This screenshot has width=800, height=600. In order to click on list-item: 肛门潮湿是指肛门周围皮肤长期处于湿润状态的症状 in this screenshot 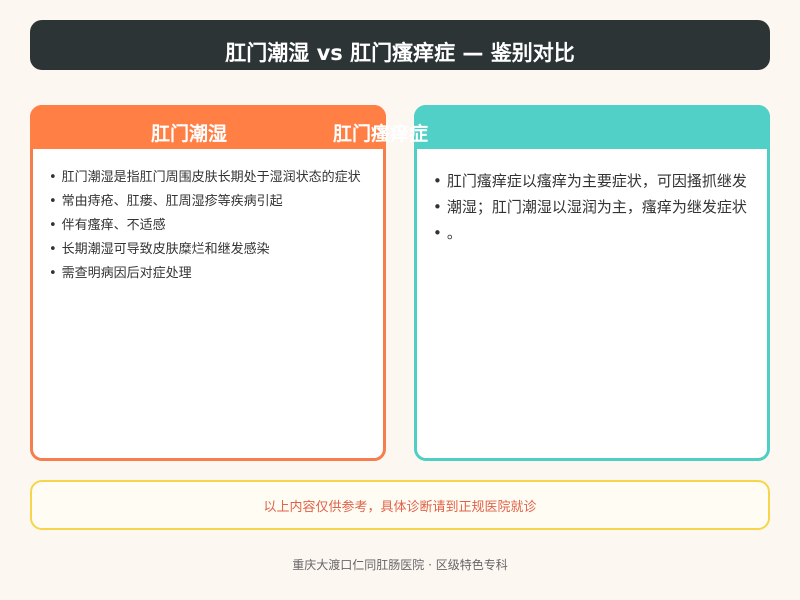, I will do `click(216, 178)`.